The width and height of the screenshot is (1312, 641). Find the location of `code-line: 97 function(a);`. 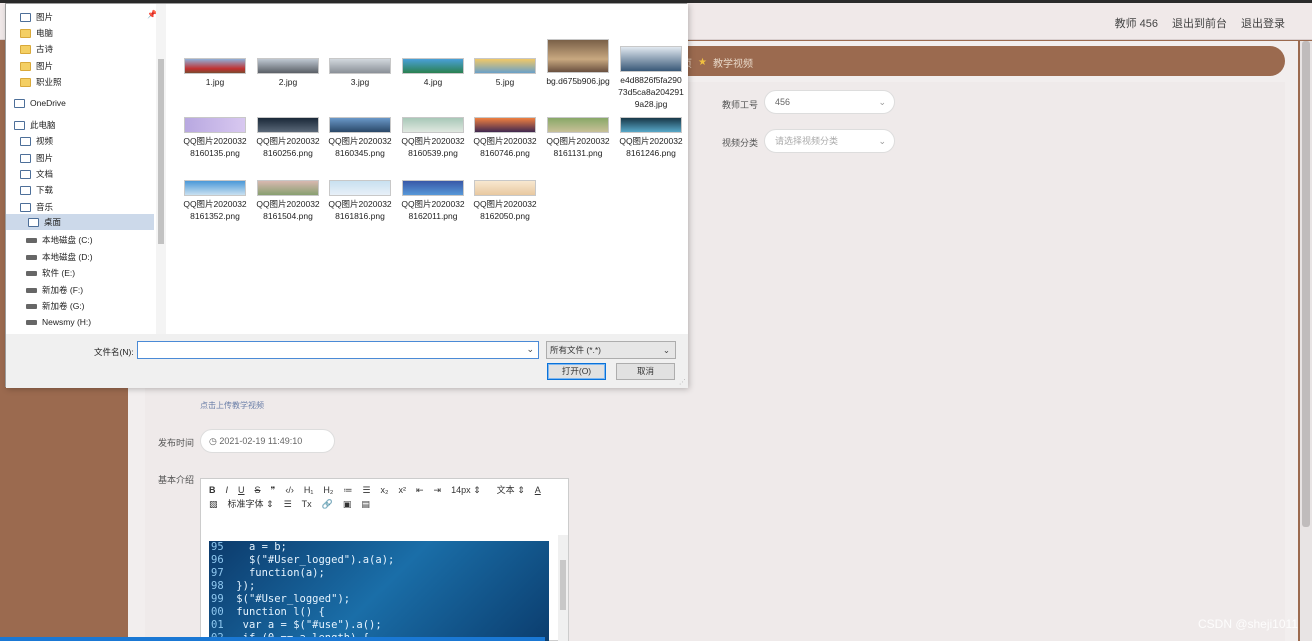

code-line: 97 function(a); is located at coordinates (268, 573).